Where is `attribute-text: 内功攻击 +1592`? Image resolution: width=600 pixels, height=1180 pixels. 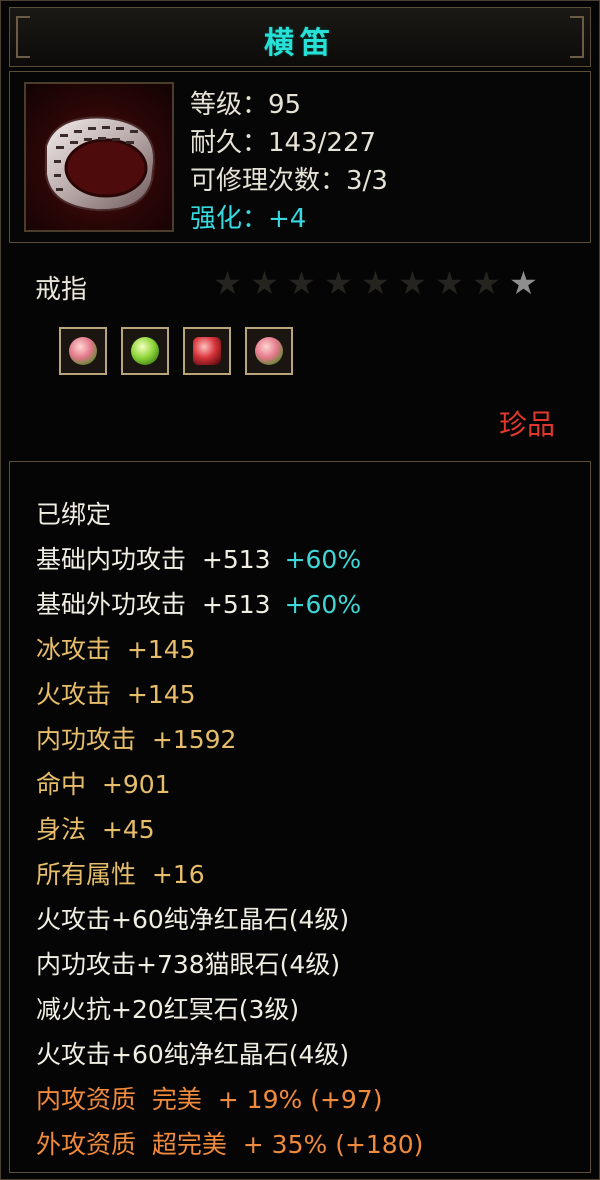 attribute-text: 内功攻击 +1592 is located at coordinates (136, 739).